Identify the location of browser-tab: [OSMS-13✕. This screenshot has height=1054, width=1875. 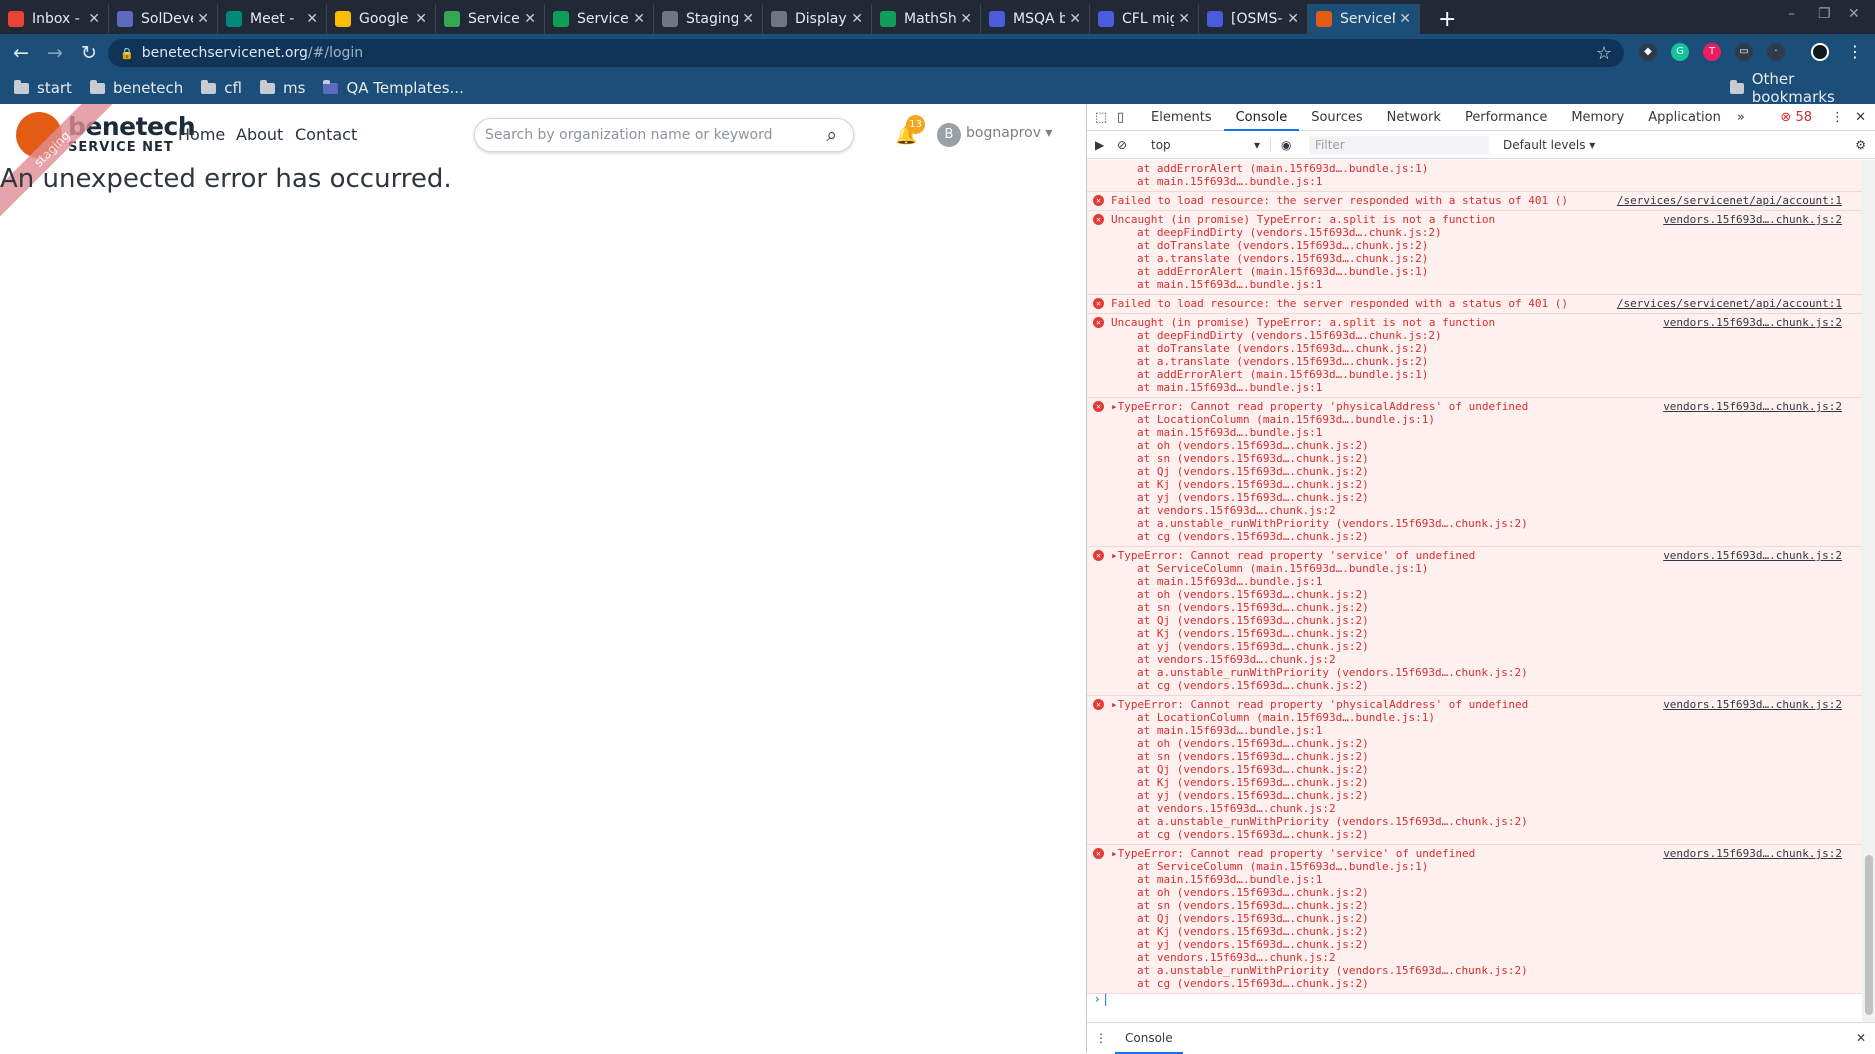
(1253, 19).